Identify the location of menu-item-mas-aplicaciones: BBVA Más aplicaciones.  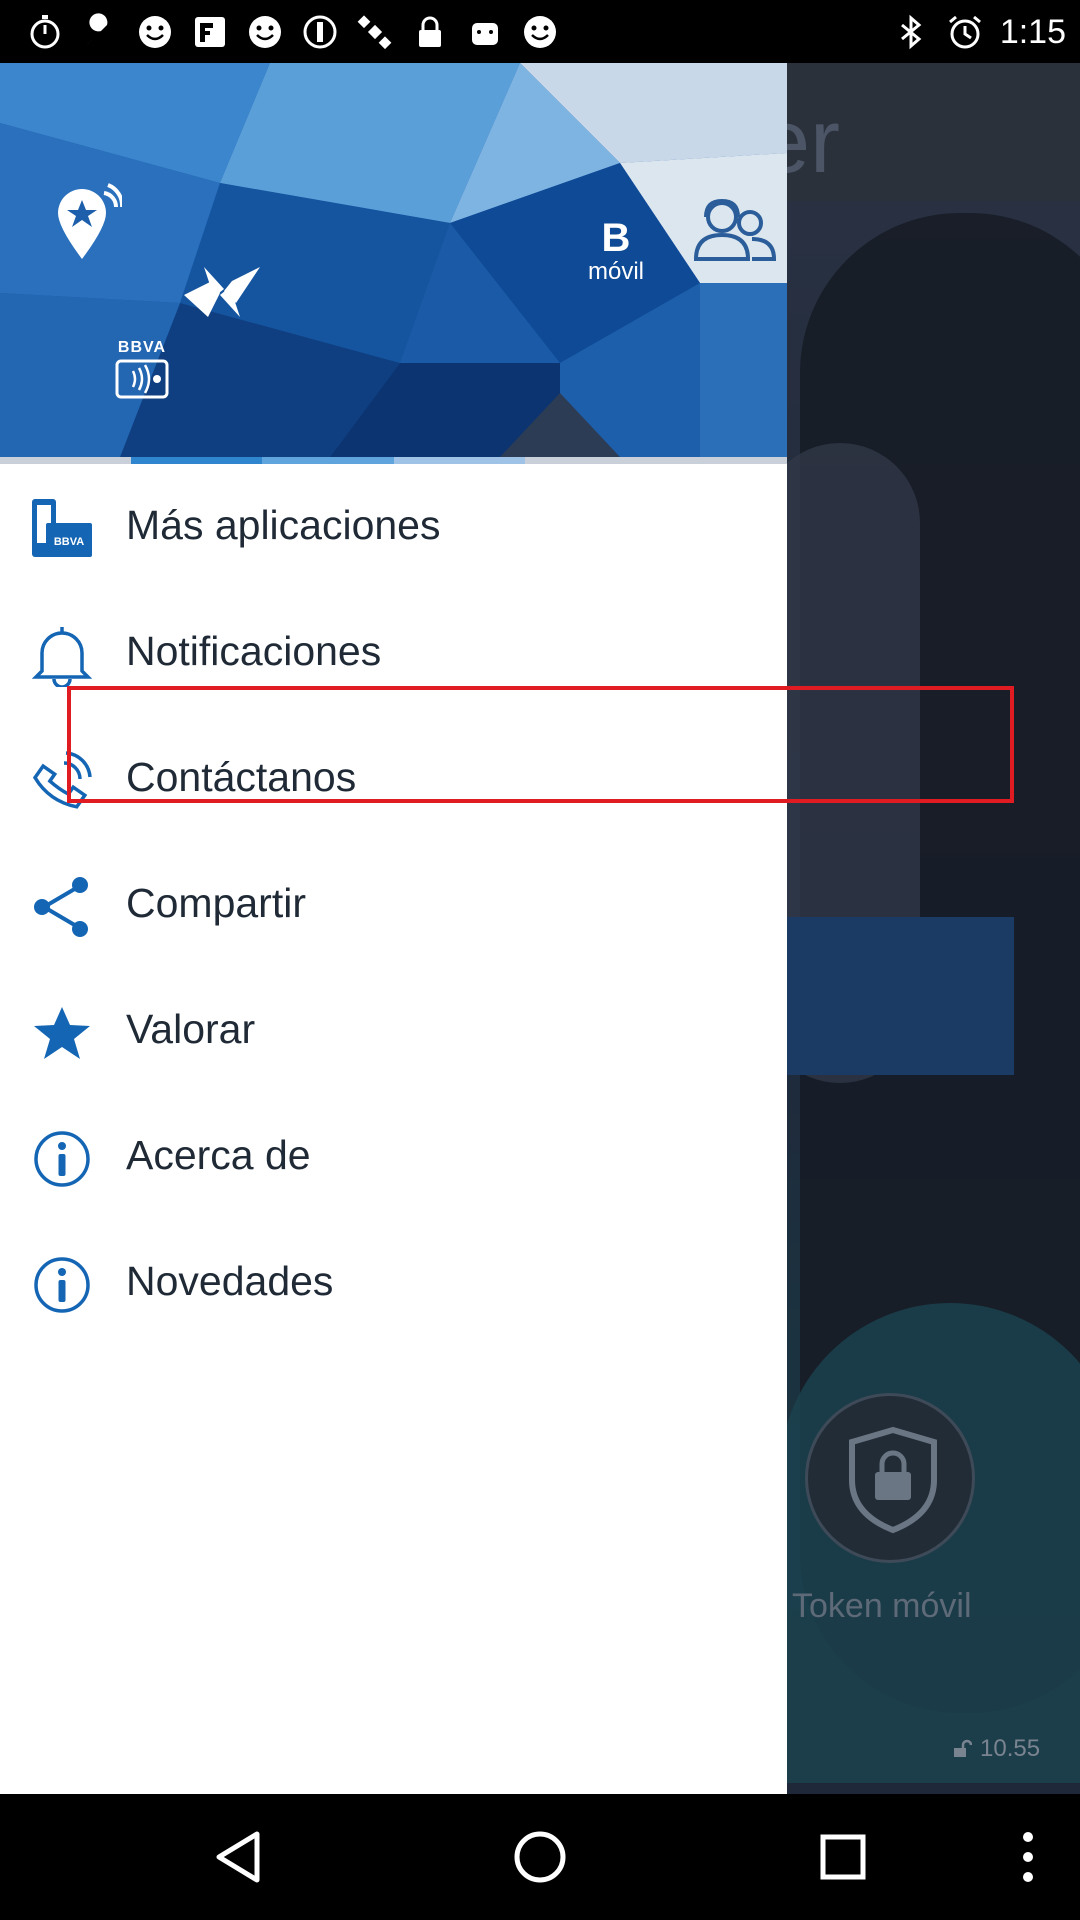
(393, 527).